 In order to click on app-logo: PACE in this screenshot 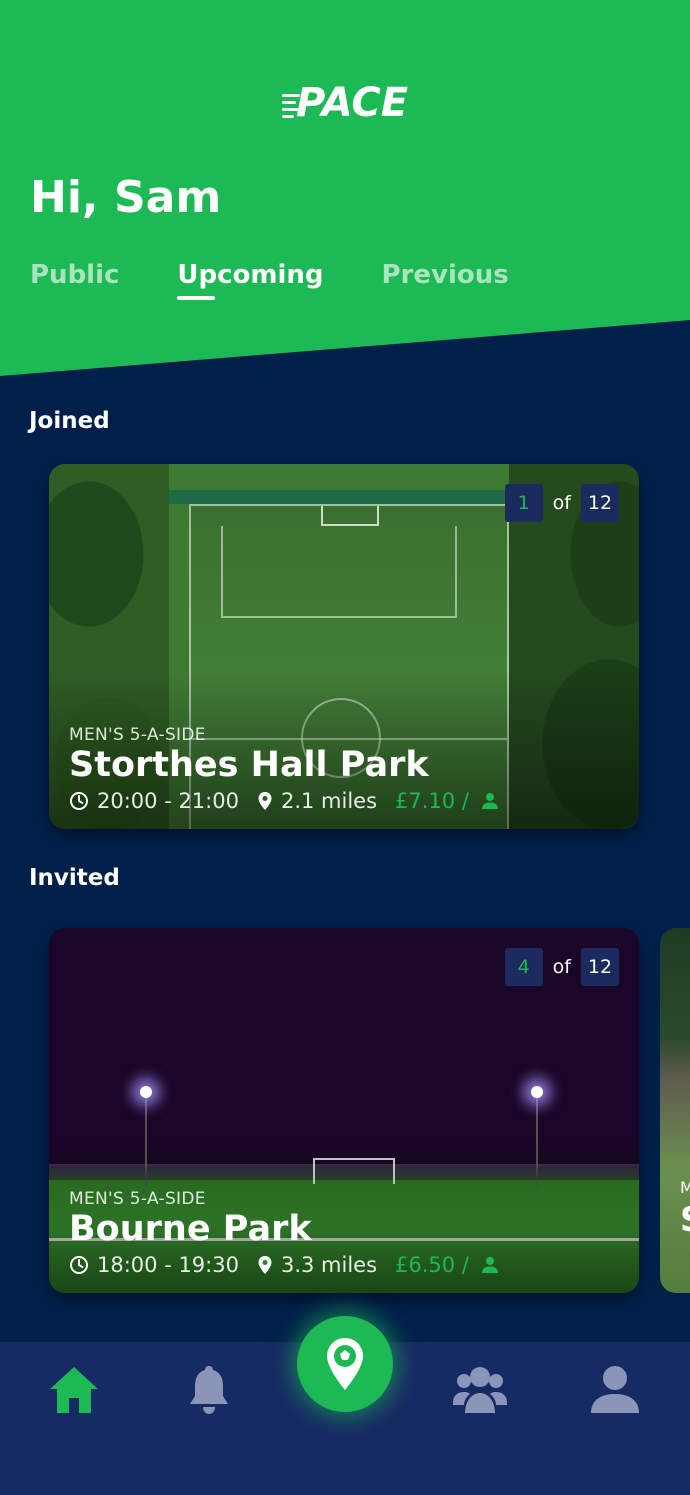, I will do `click(345, 103)`.